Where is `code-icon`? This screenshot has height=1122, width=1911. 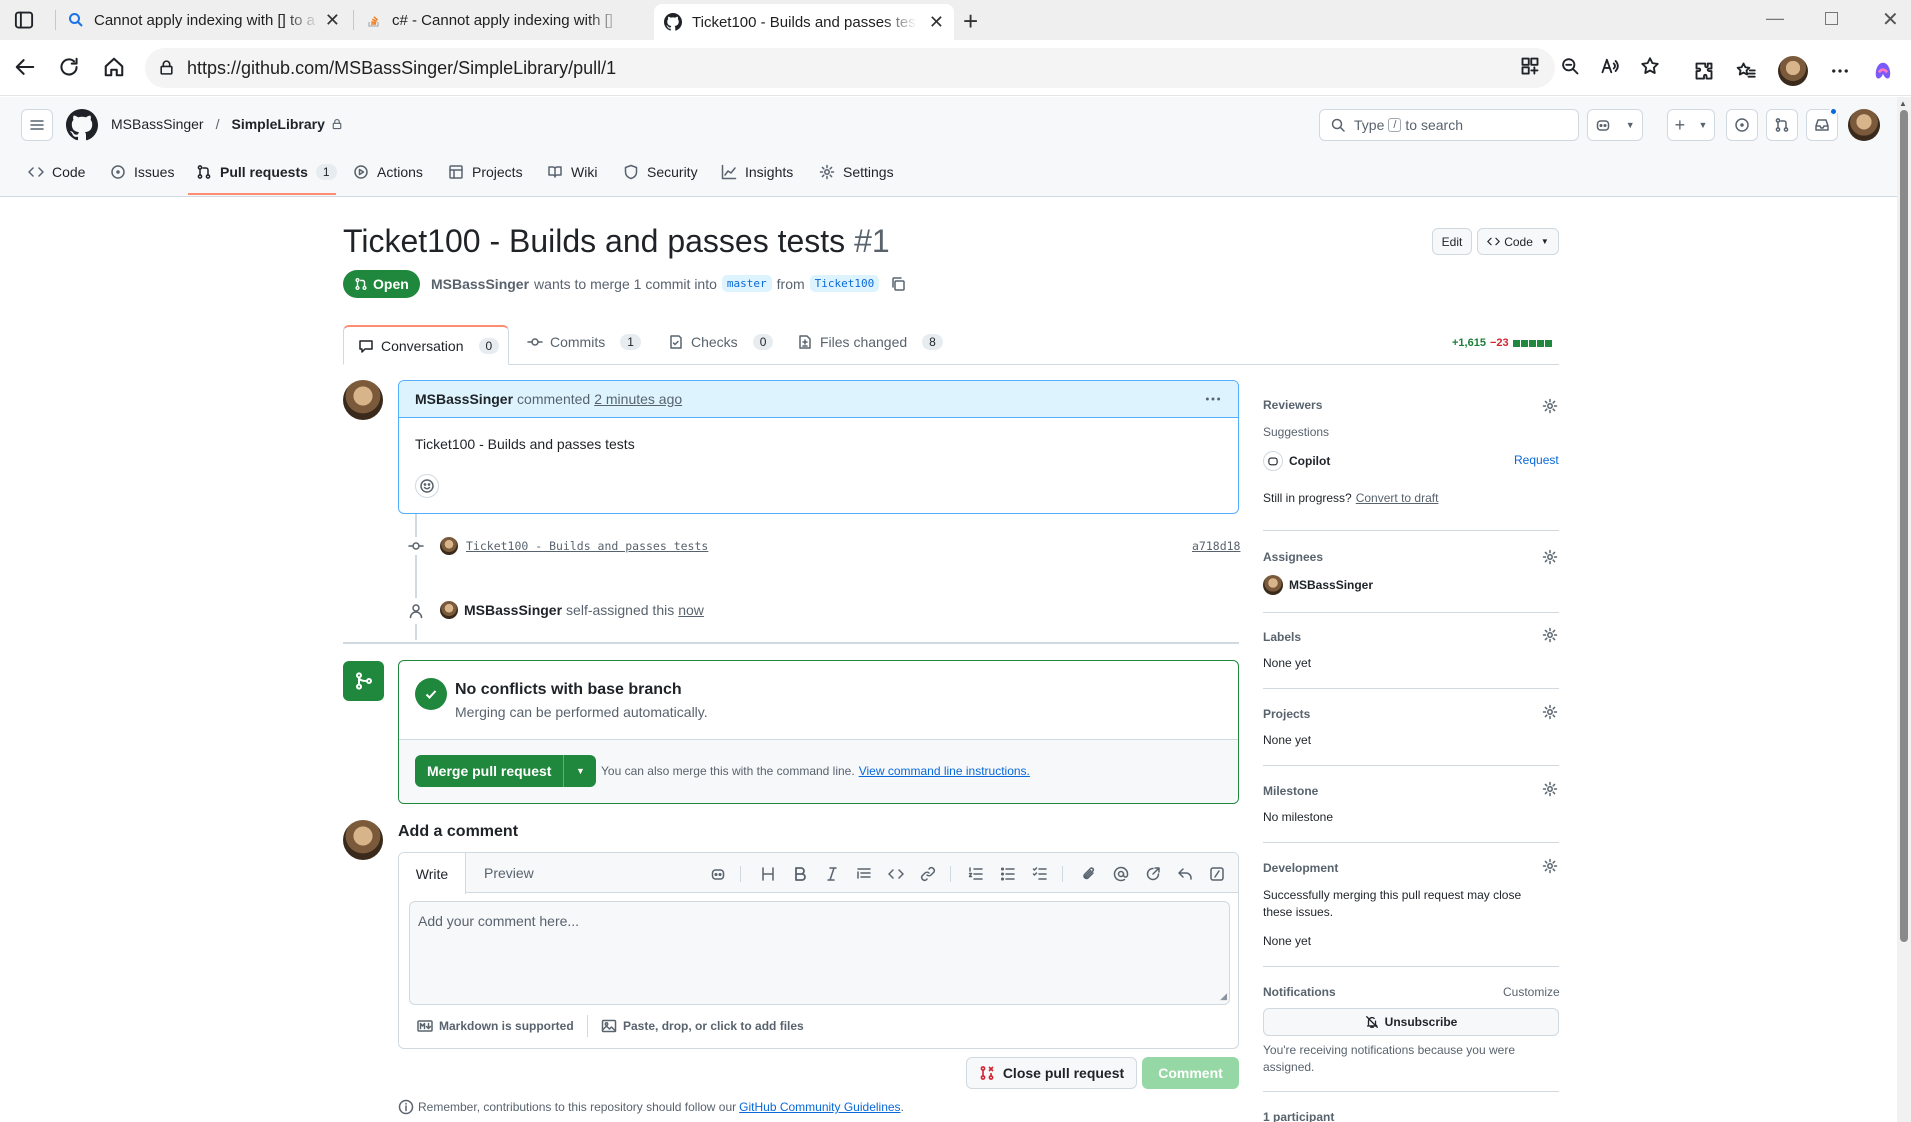 code-icon is located at coordinates (896, 874).